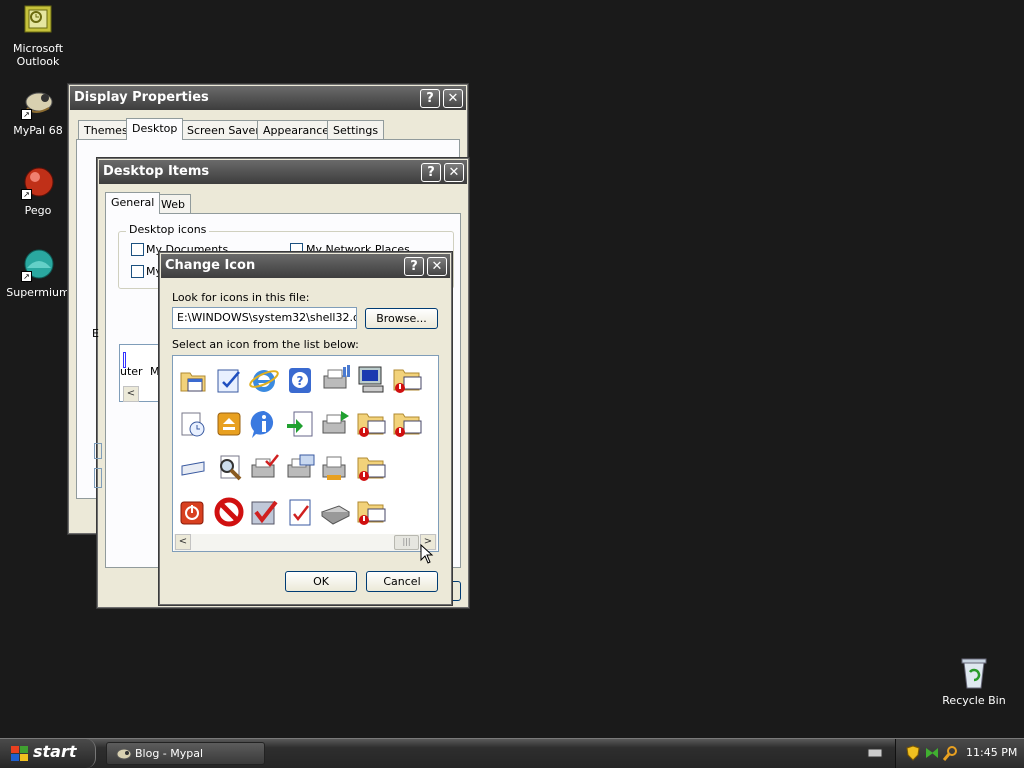  What do you see at coordinates (155, 129) in the screenshot?
I see `tab-desktop: Desktop` at bounding box center [155, 129].